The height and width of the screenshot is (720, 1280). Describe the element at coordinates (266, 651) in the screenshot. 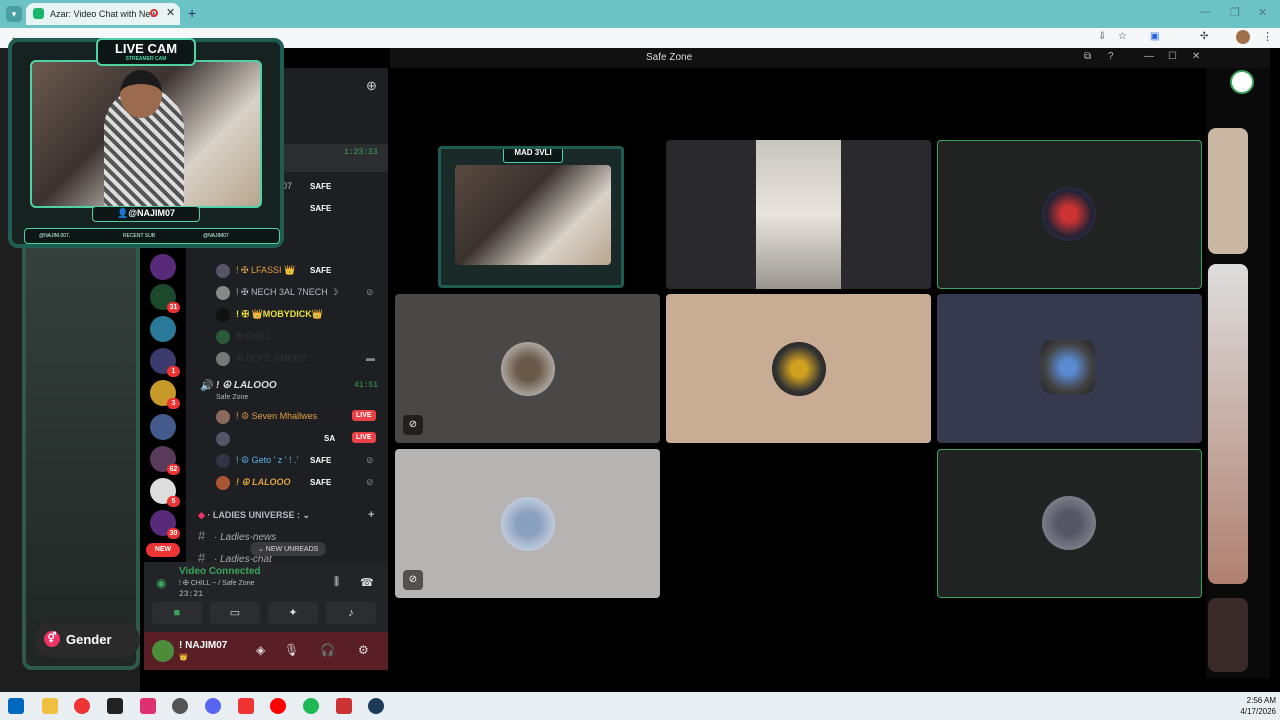

I see `user-panel: ! NAJIM07 👑 ◈ 🎙 🎧 ⚙` at that location.